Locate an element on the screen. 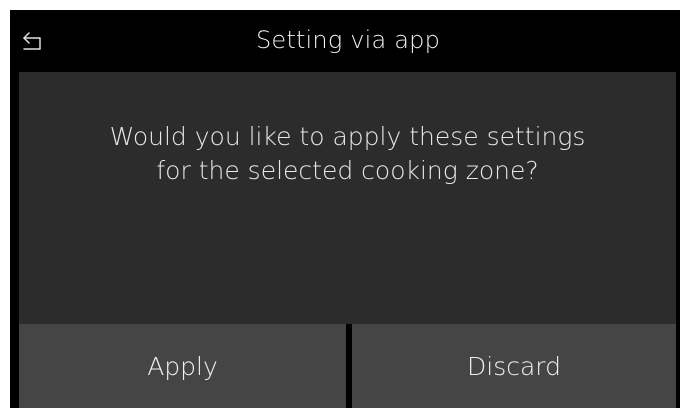 The width and height of the screenshot is (680, 413). apply-button: Apply is located at coordinates (182, 366).